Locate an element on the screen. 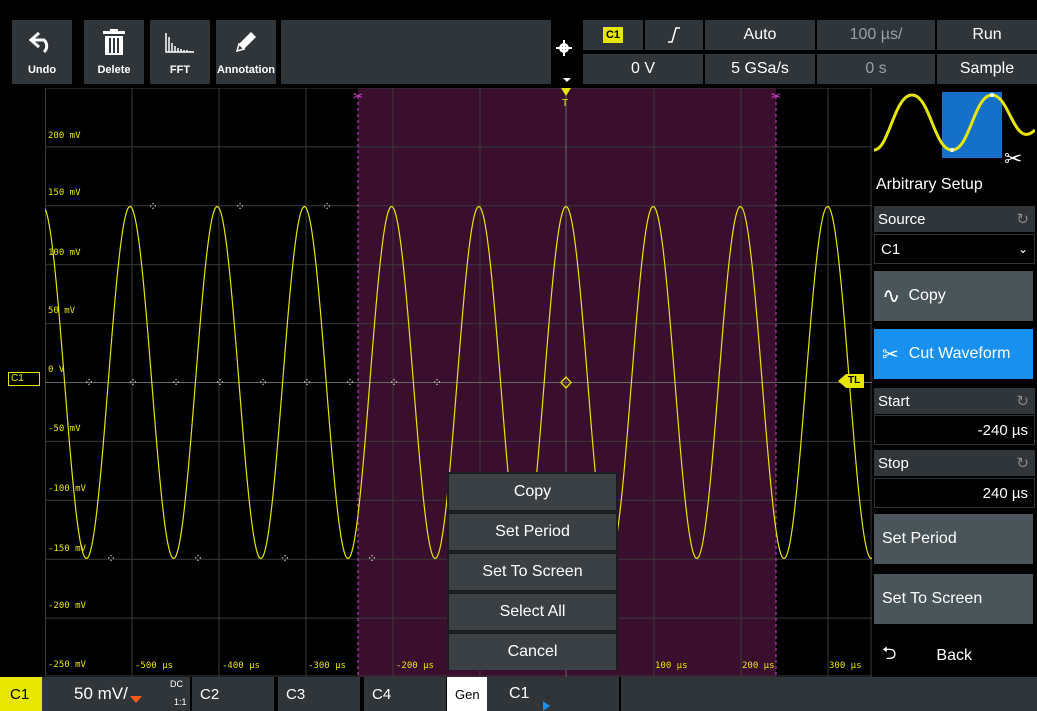 The image size is (1037, 711). sample-rate: 5 GSa/s is located at coordinates (760, 69).